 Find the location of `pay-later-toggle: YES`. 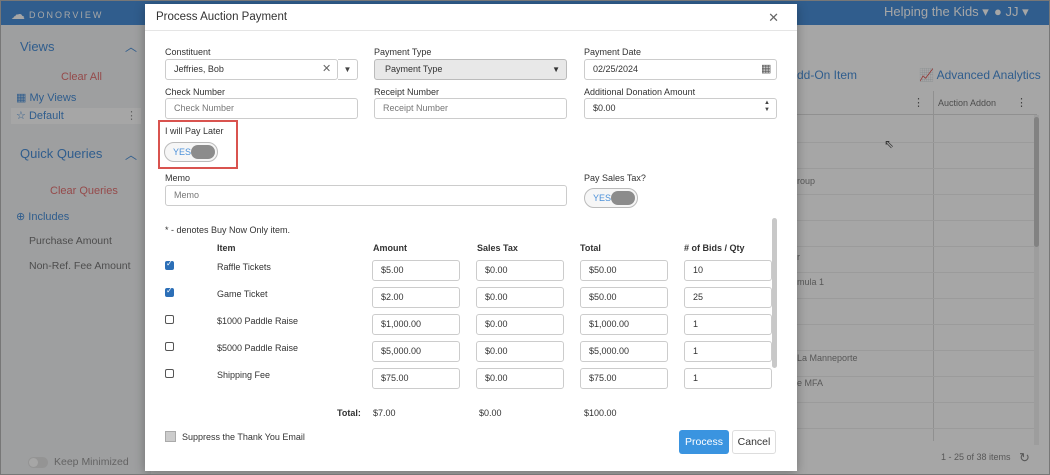

pay-later-toggle: YES is located at coordinates (191, 152).